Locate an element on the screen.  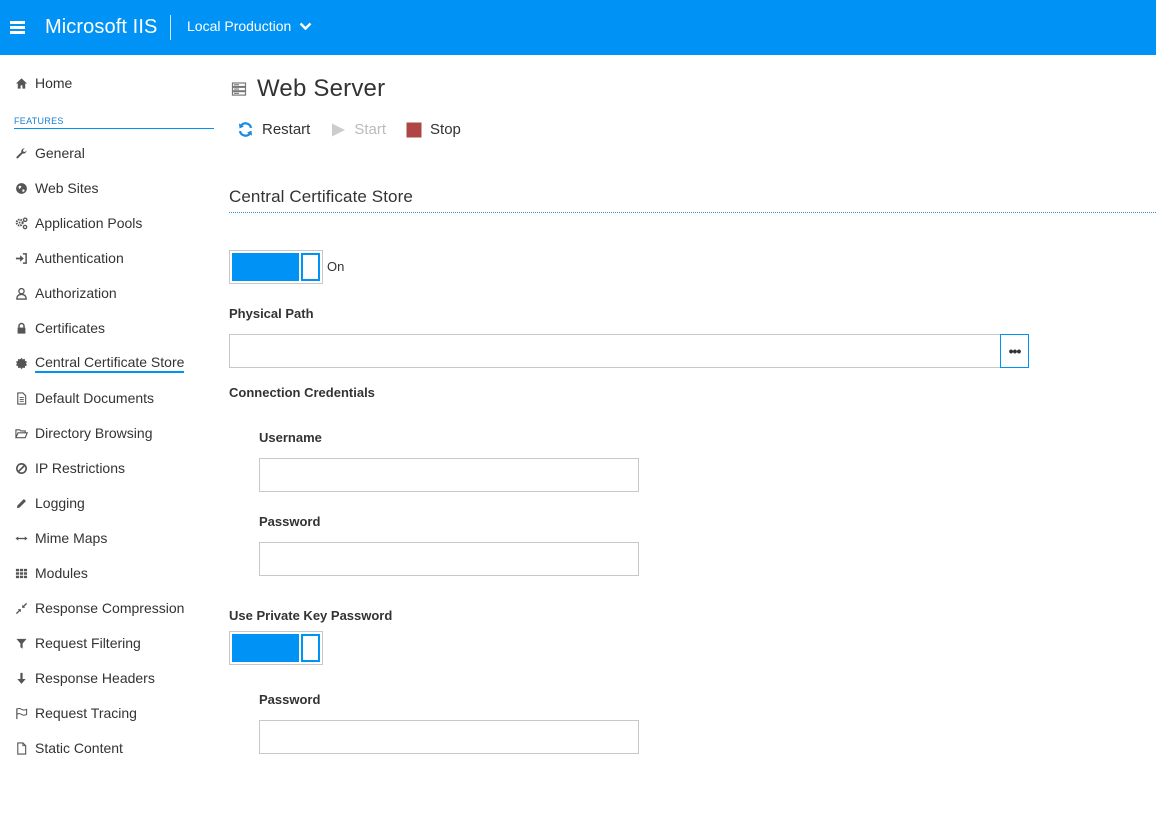
restart-label: Restart is located at coordinates (286, 129).